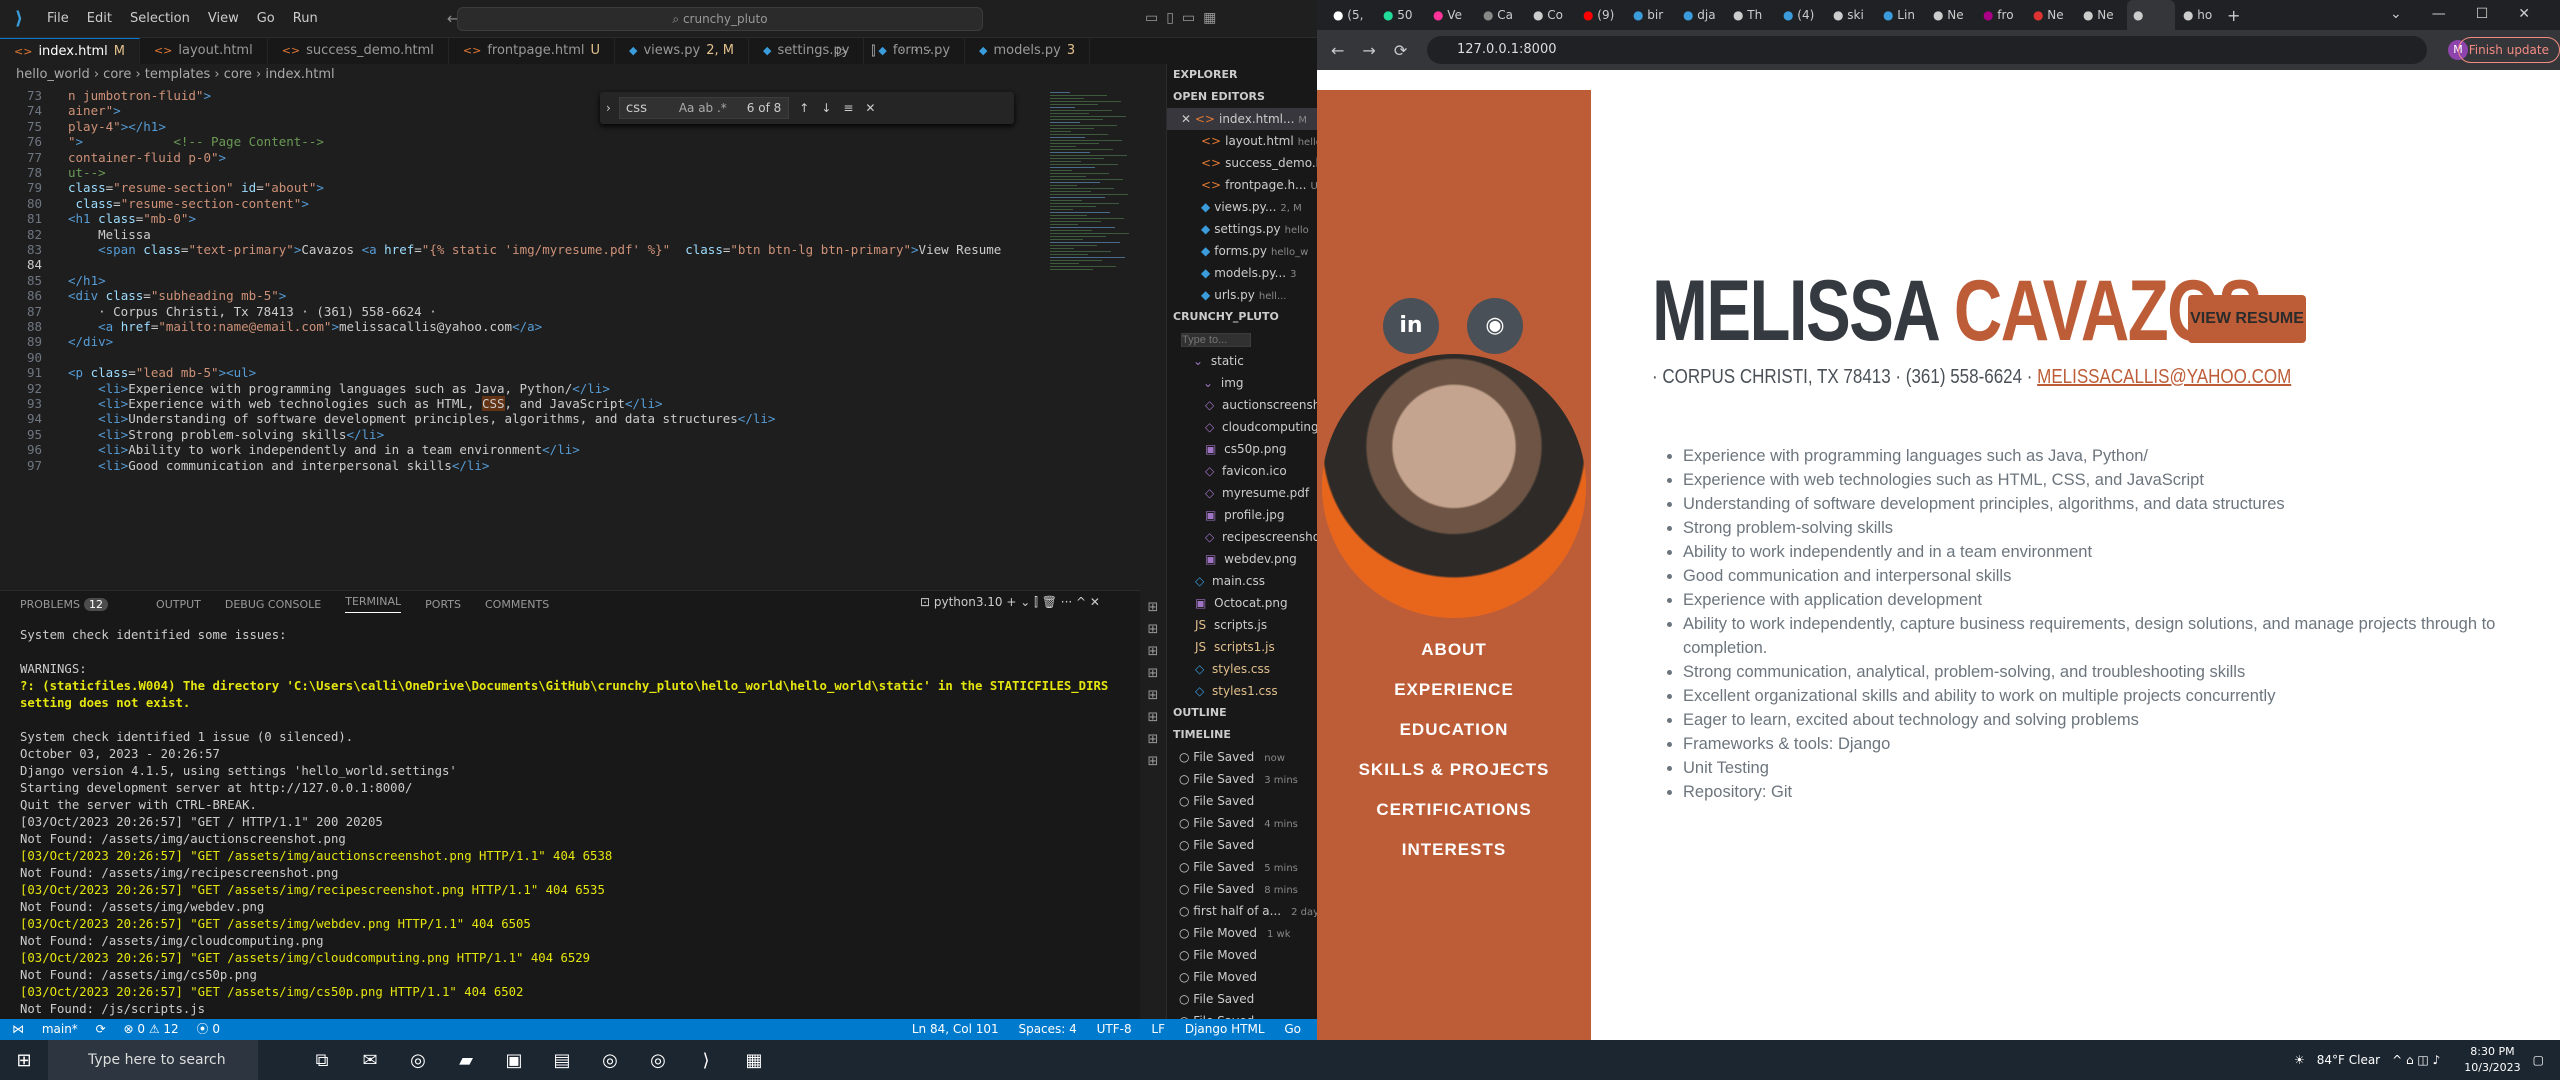 This screenshot has width=2560, height=1080. What do you see at coordinates (1047, 1029) in the screenshot?
I see `indent-status: Spaces: 4` at bounding box center [1047, 1029].